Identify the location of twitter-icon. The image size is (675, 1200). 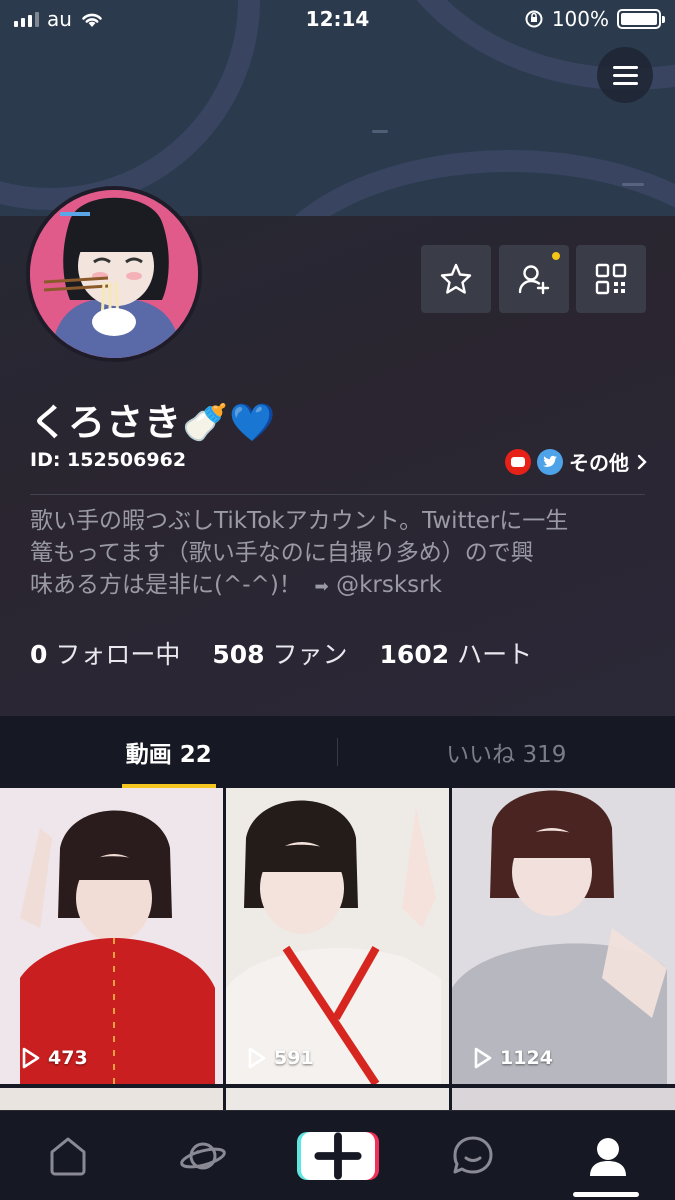
(550, 461).